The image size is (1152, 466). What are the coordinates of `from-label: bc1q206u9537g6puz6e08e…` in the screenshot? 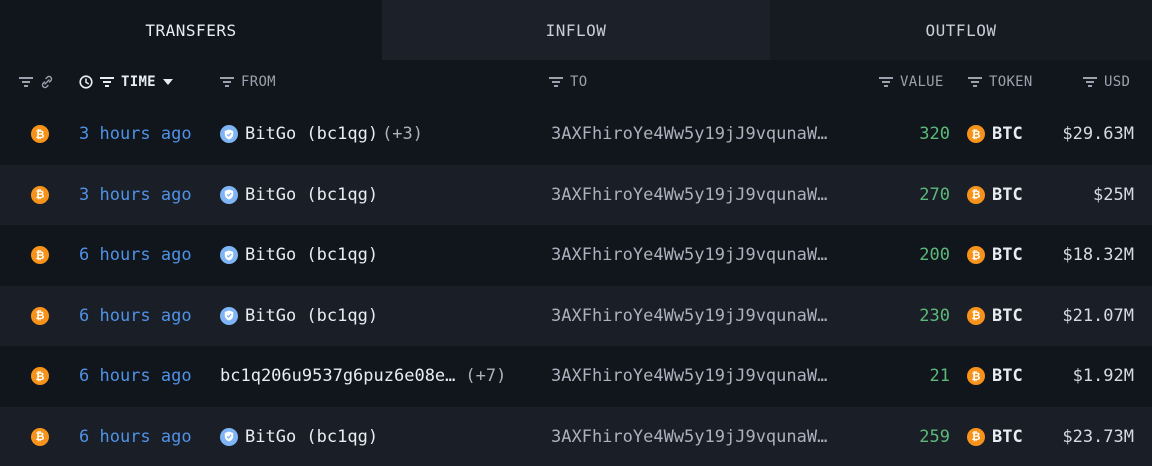 It's located at (338, 376).